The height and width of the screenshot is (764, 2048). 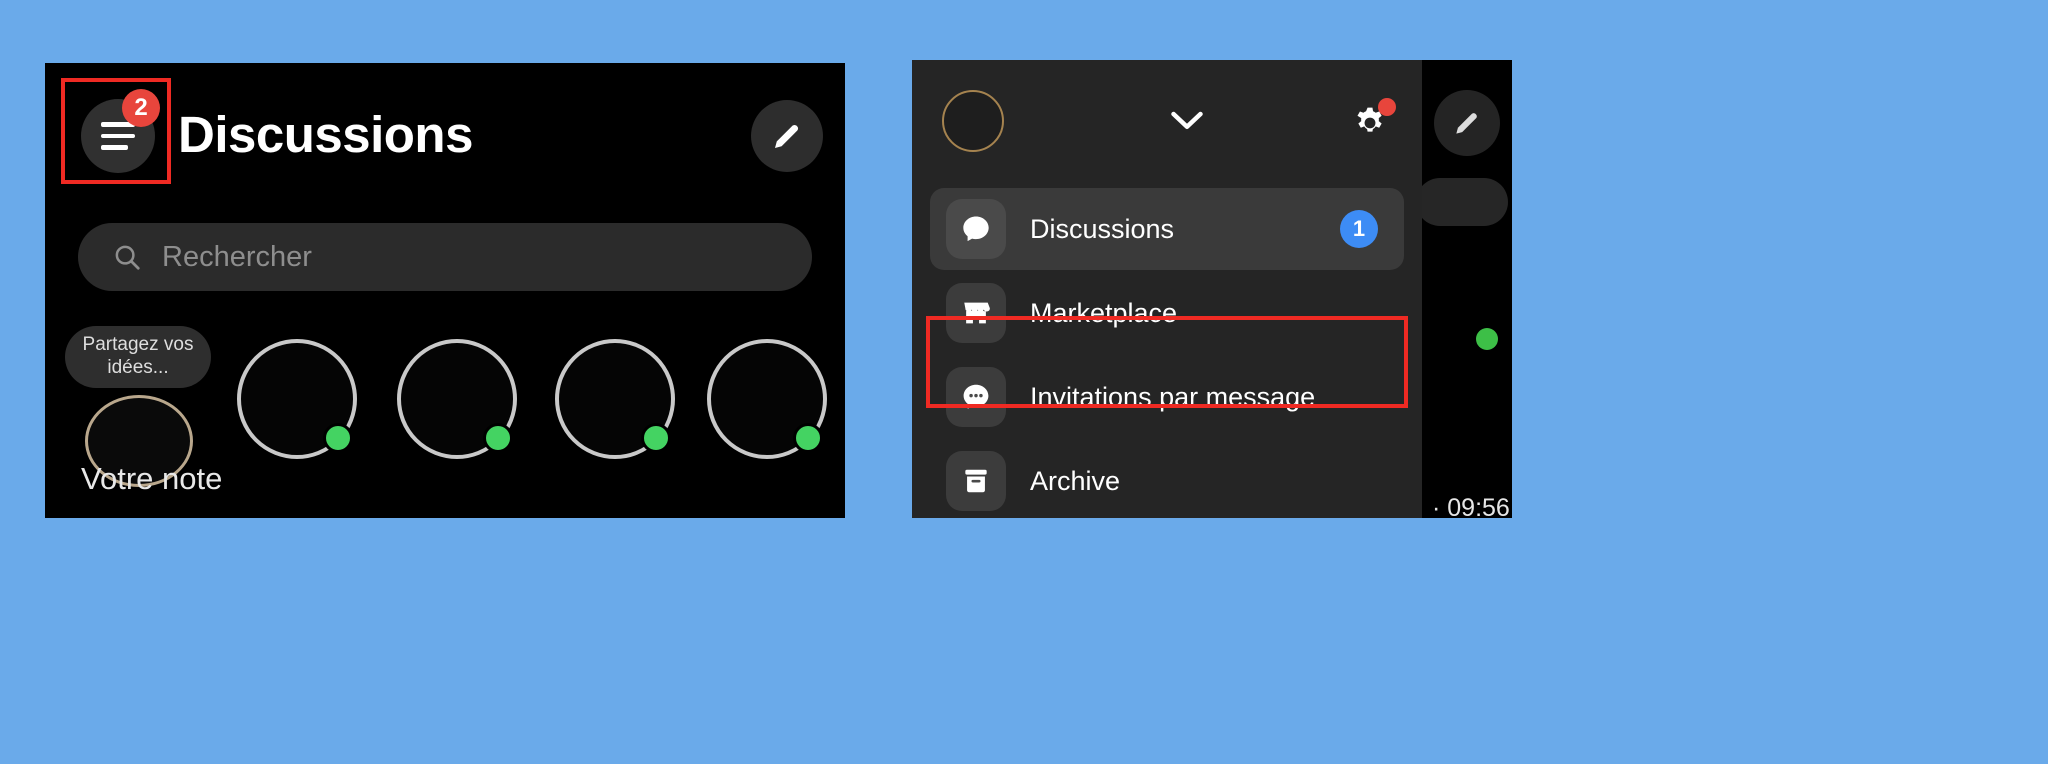 What do you see at coordinates (325, 134) in the screenshot?
I see `page-title: Discussions` at bounding box center [325, 134].